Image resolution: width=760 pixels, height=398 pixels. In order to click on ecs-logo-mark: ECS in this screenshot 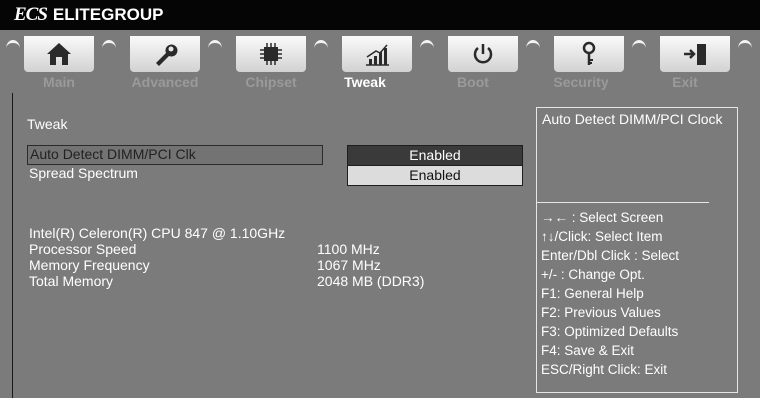, I will do `click(31, 14)`.